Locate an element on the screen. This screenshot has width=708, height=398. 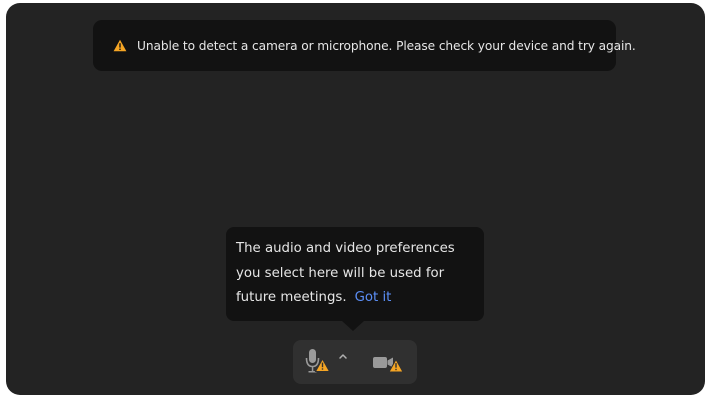
microphone-button is located at coordinates (319, 362).